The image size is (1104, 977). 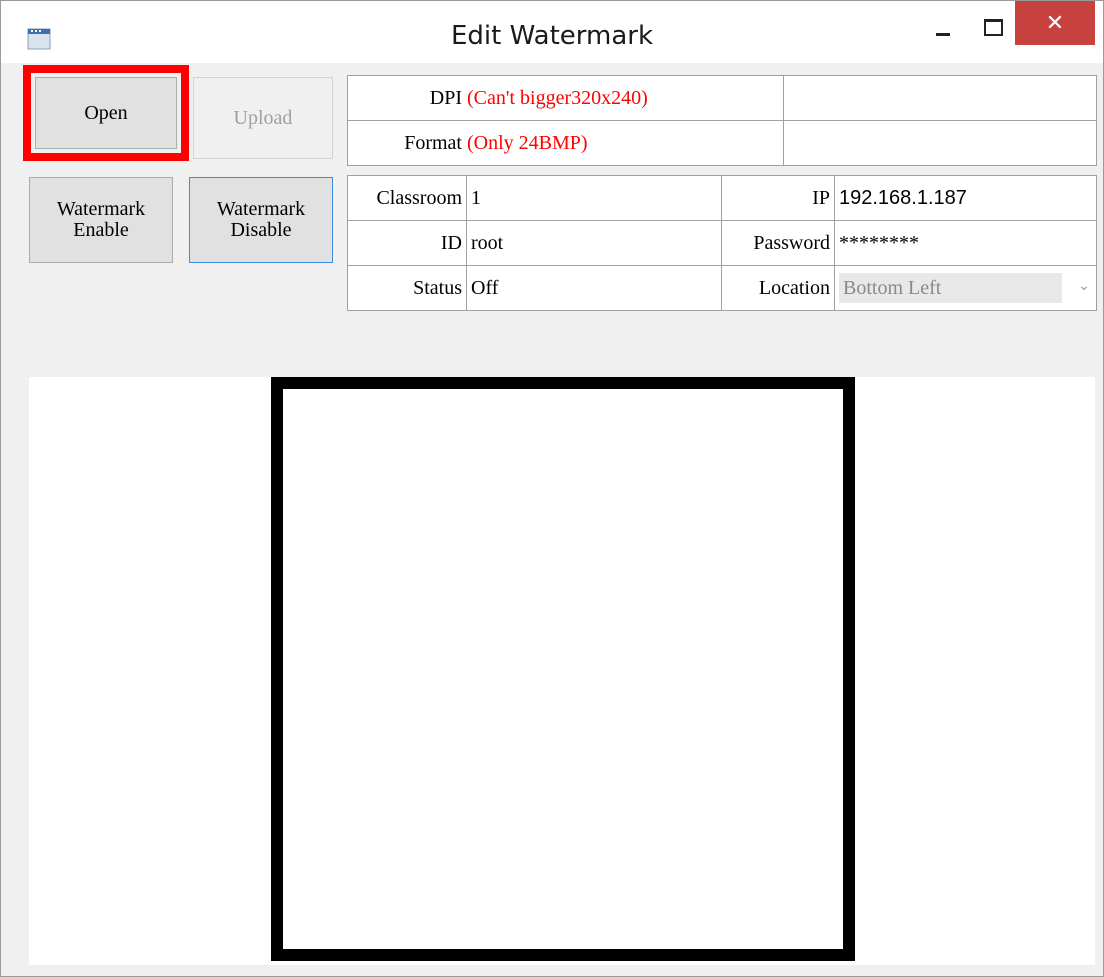 I want to click on close-icon: ✕, so click(x=1055, y=23).